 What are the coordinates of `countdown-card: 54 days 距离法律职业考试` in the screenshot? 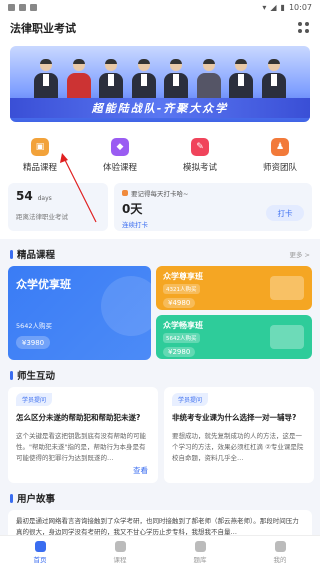 It's located at (58, 207).